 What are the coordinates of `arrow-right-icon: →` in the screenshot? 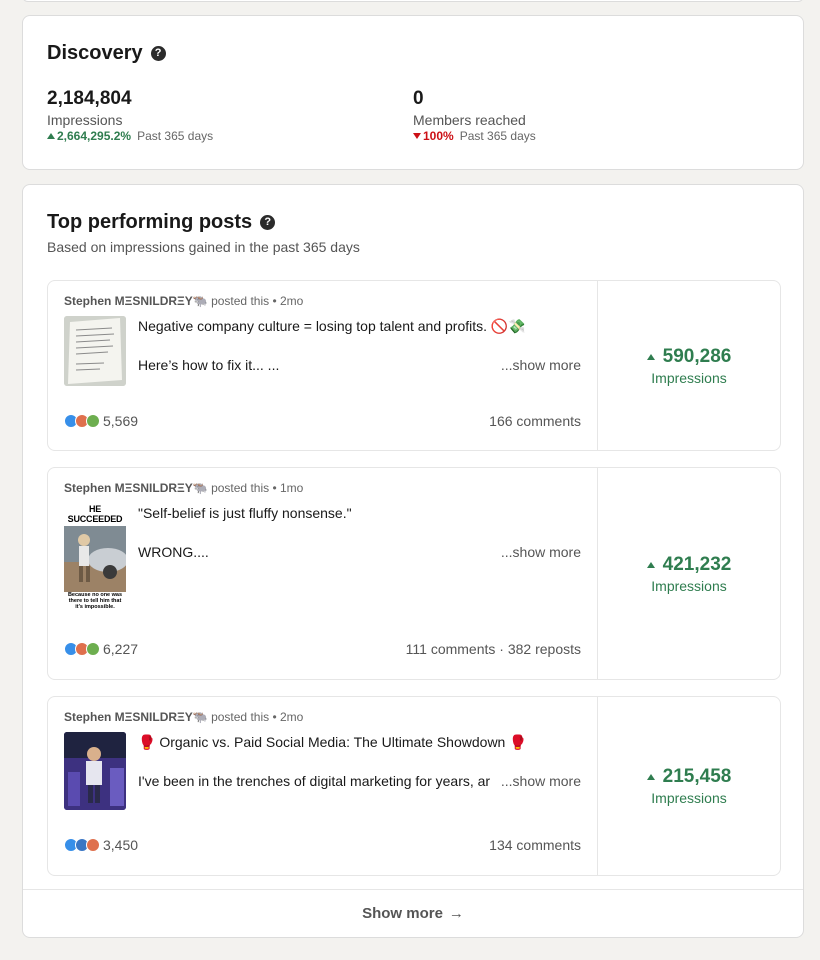 It's located at (456, 913).